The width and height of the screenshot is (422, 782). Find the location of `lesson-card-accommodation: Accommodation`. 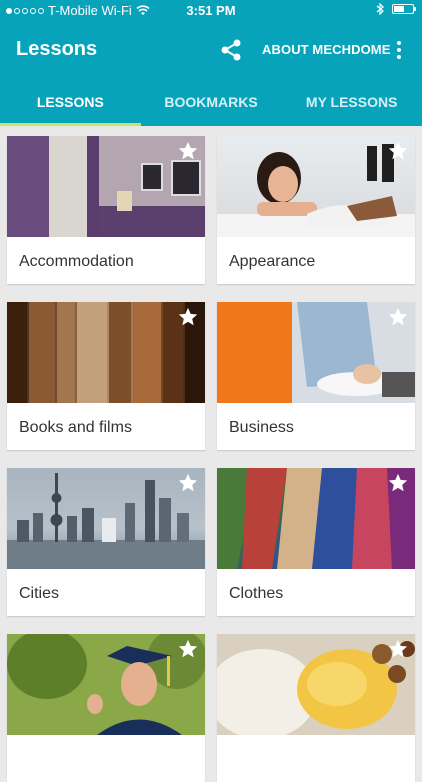

lesson-card-accommodation: Accommodation is located at coordinates (106, 210).